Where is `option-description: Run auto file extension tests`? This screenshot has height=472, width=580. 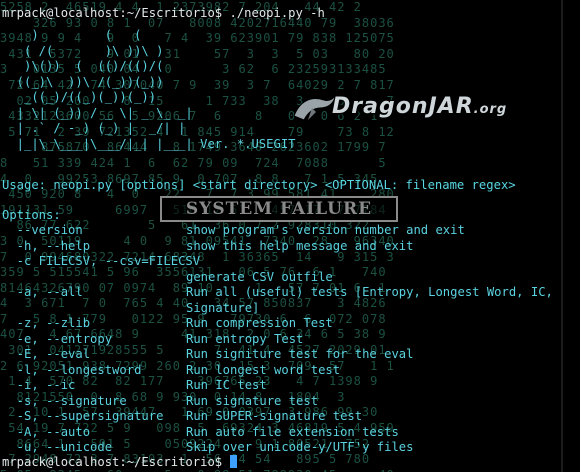 option-description: Run auto file extension tests is located at coordinates (292, 431).